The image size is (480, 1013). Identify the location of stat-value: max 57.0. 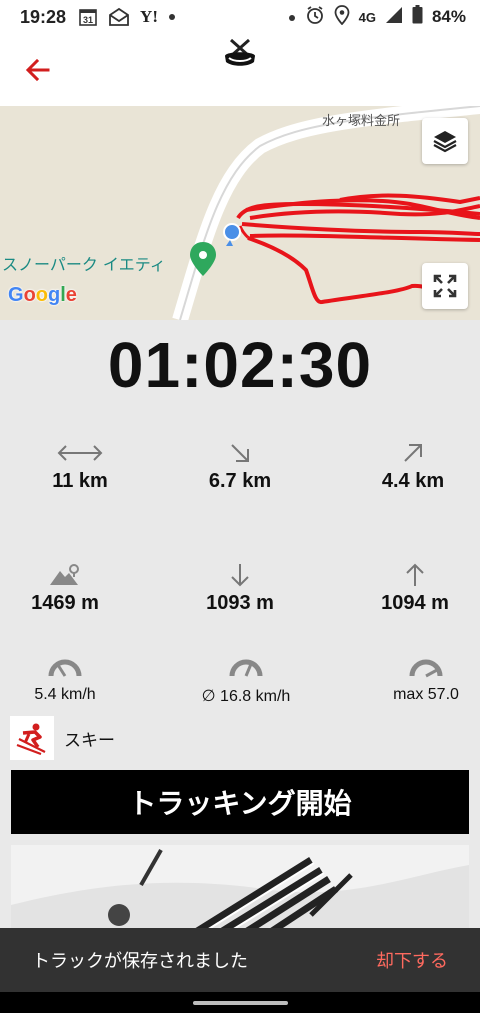
(426, 694).